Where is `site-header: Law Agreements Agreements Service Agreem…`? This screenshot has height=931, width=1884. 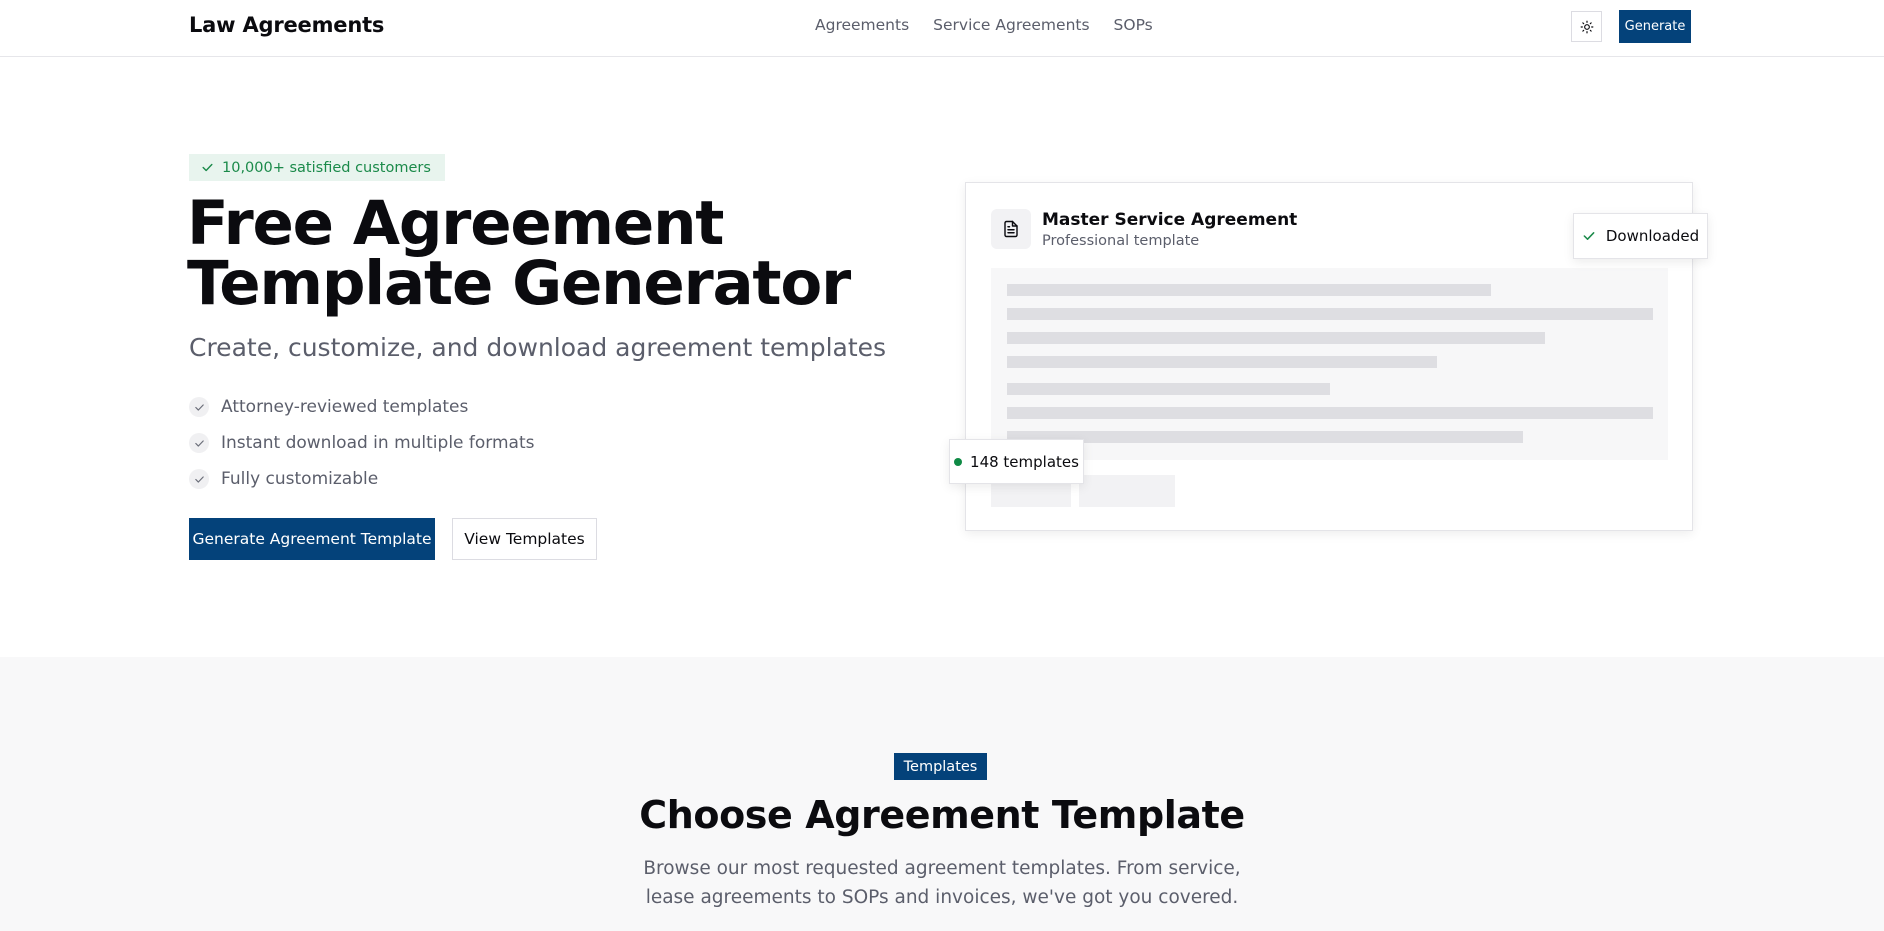 site-header: Law Agreements Agreements Service Agreem… is located at coordinates (942, 28).